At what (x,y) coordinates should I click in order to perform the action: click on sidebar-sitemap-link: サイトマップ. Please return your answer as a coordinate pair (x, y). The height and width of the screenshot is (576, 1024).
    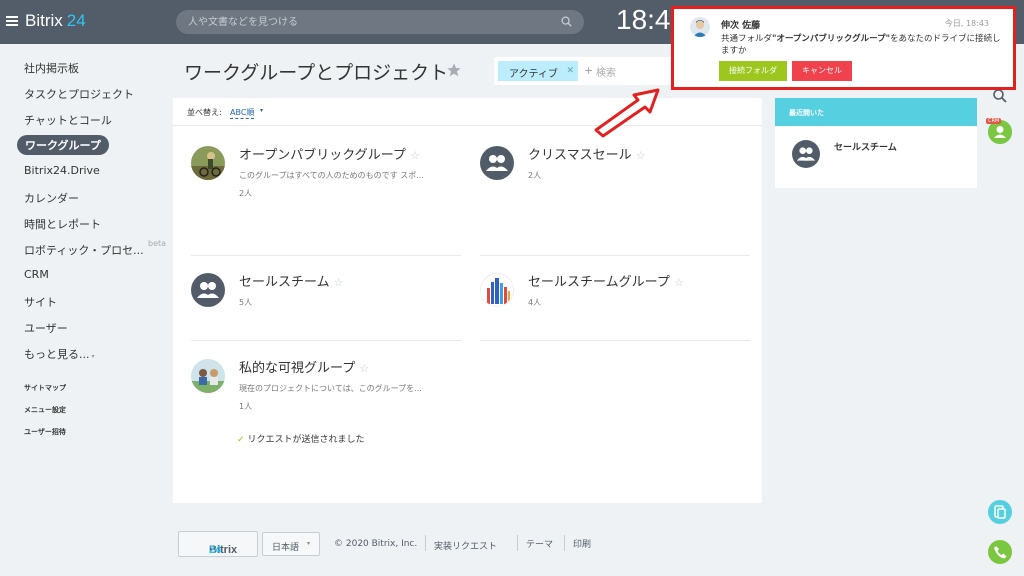
    Looking at the image, I should click on (45, 388).